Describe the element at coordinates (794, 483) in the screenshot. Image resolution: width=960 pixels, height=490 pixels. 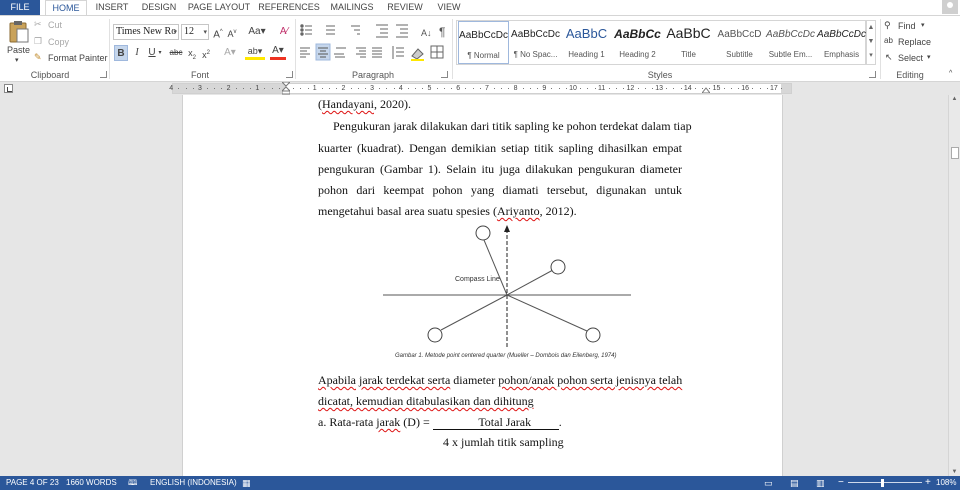
I see `print-layout-icon: ▤` at that location.